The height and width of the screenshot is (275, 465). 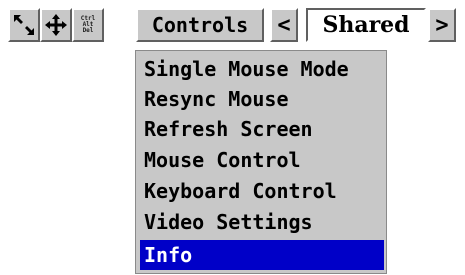 I want to click on menu-item-label: Single Mouse Mode, so click(x=246, y=69).